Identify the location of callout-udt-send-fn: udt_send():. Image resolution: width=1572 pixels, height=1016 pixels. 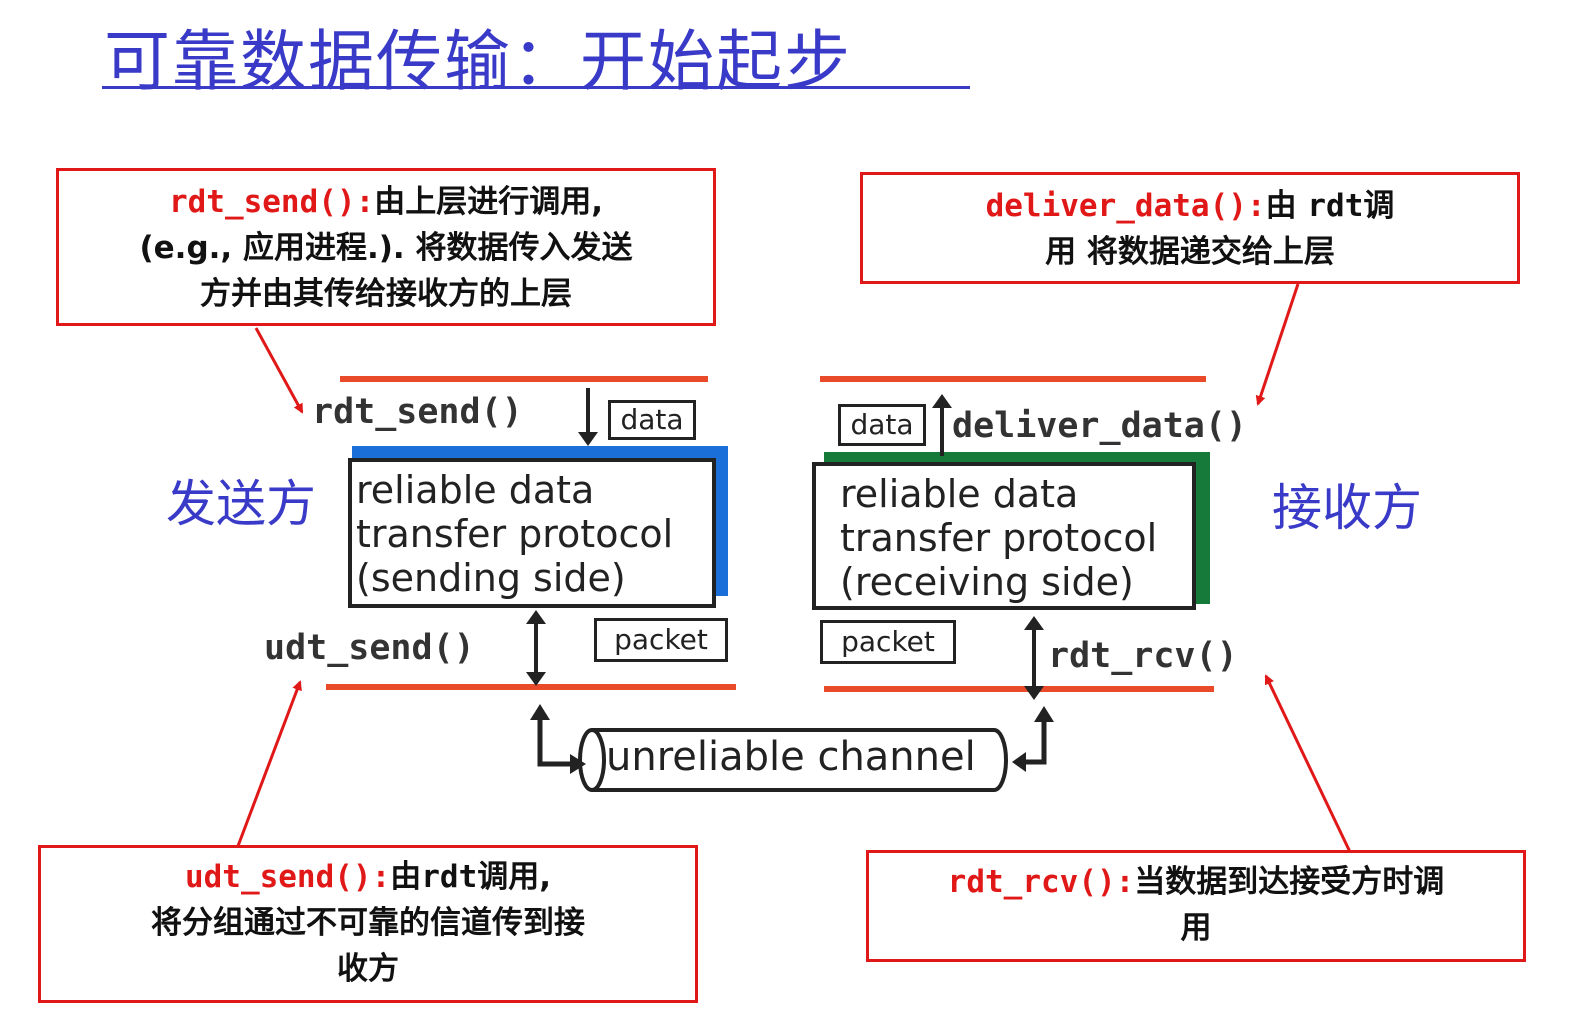
(287, 877).